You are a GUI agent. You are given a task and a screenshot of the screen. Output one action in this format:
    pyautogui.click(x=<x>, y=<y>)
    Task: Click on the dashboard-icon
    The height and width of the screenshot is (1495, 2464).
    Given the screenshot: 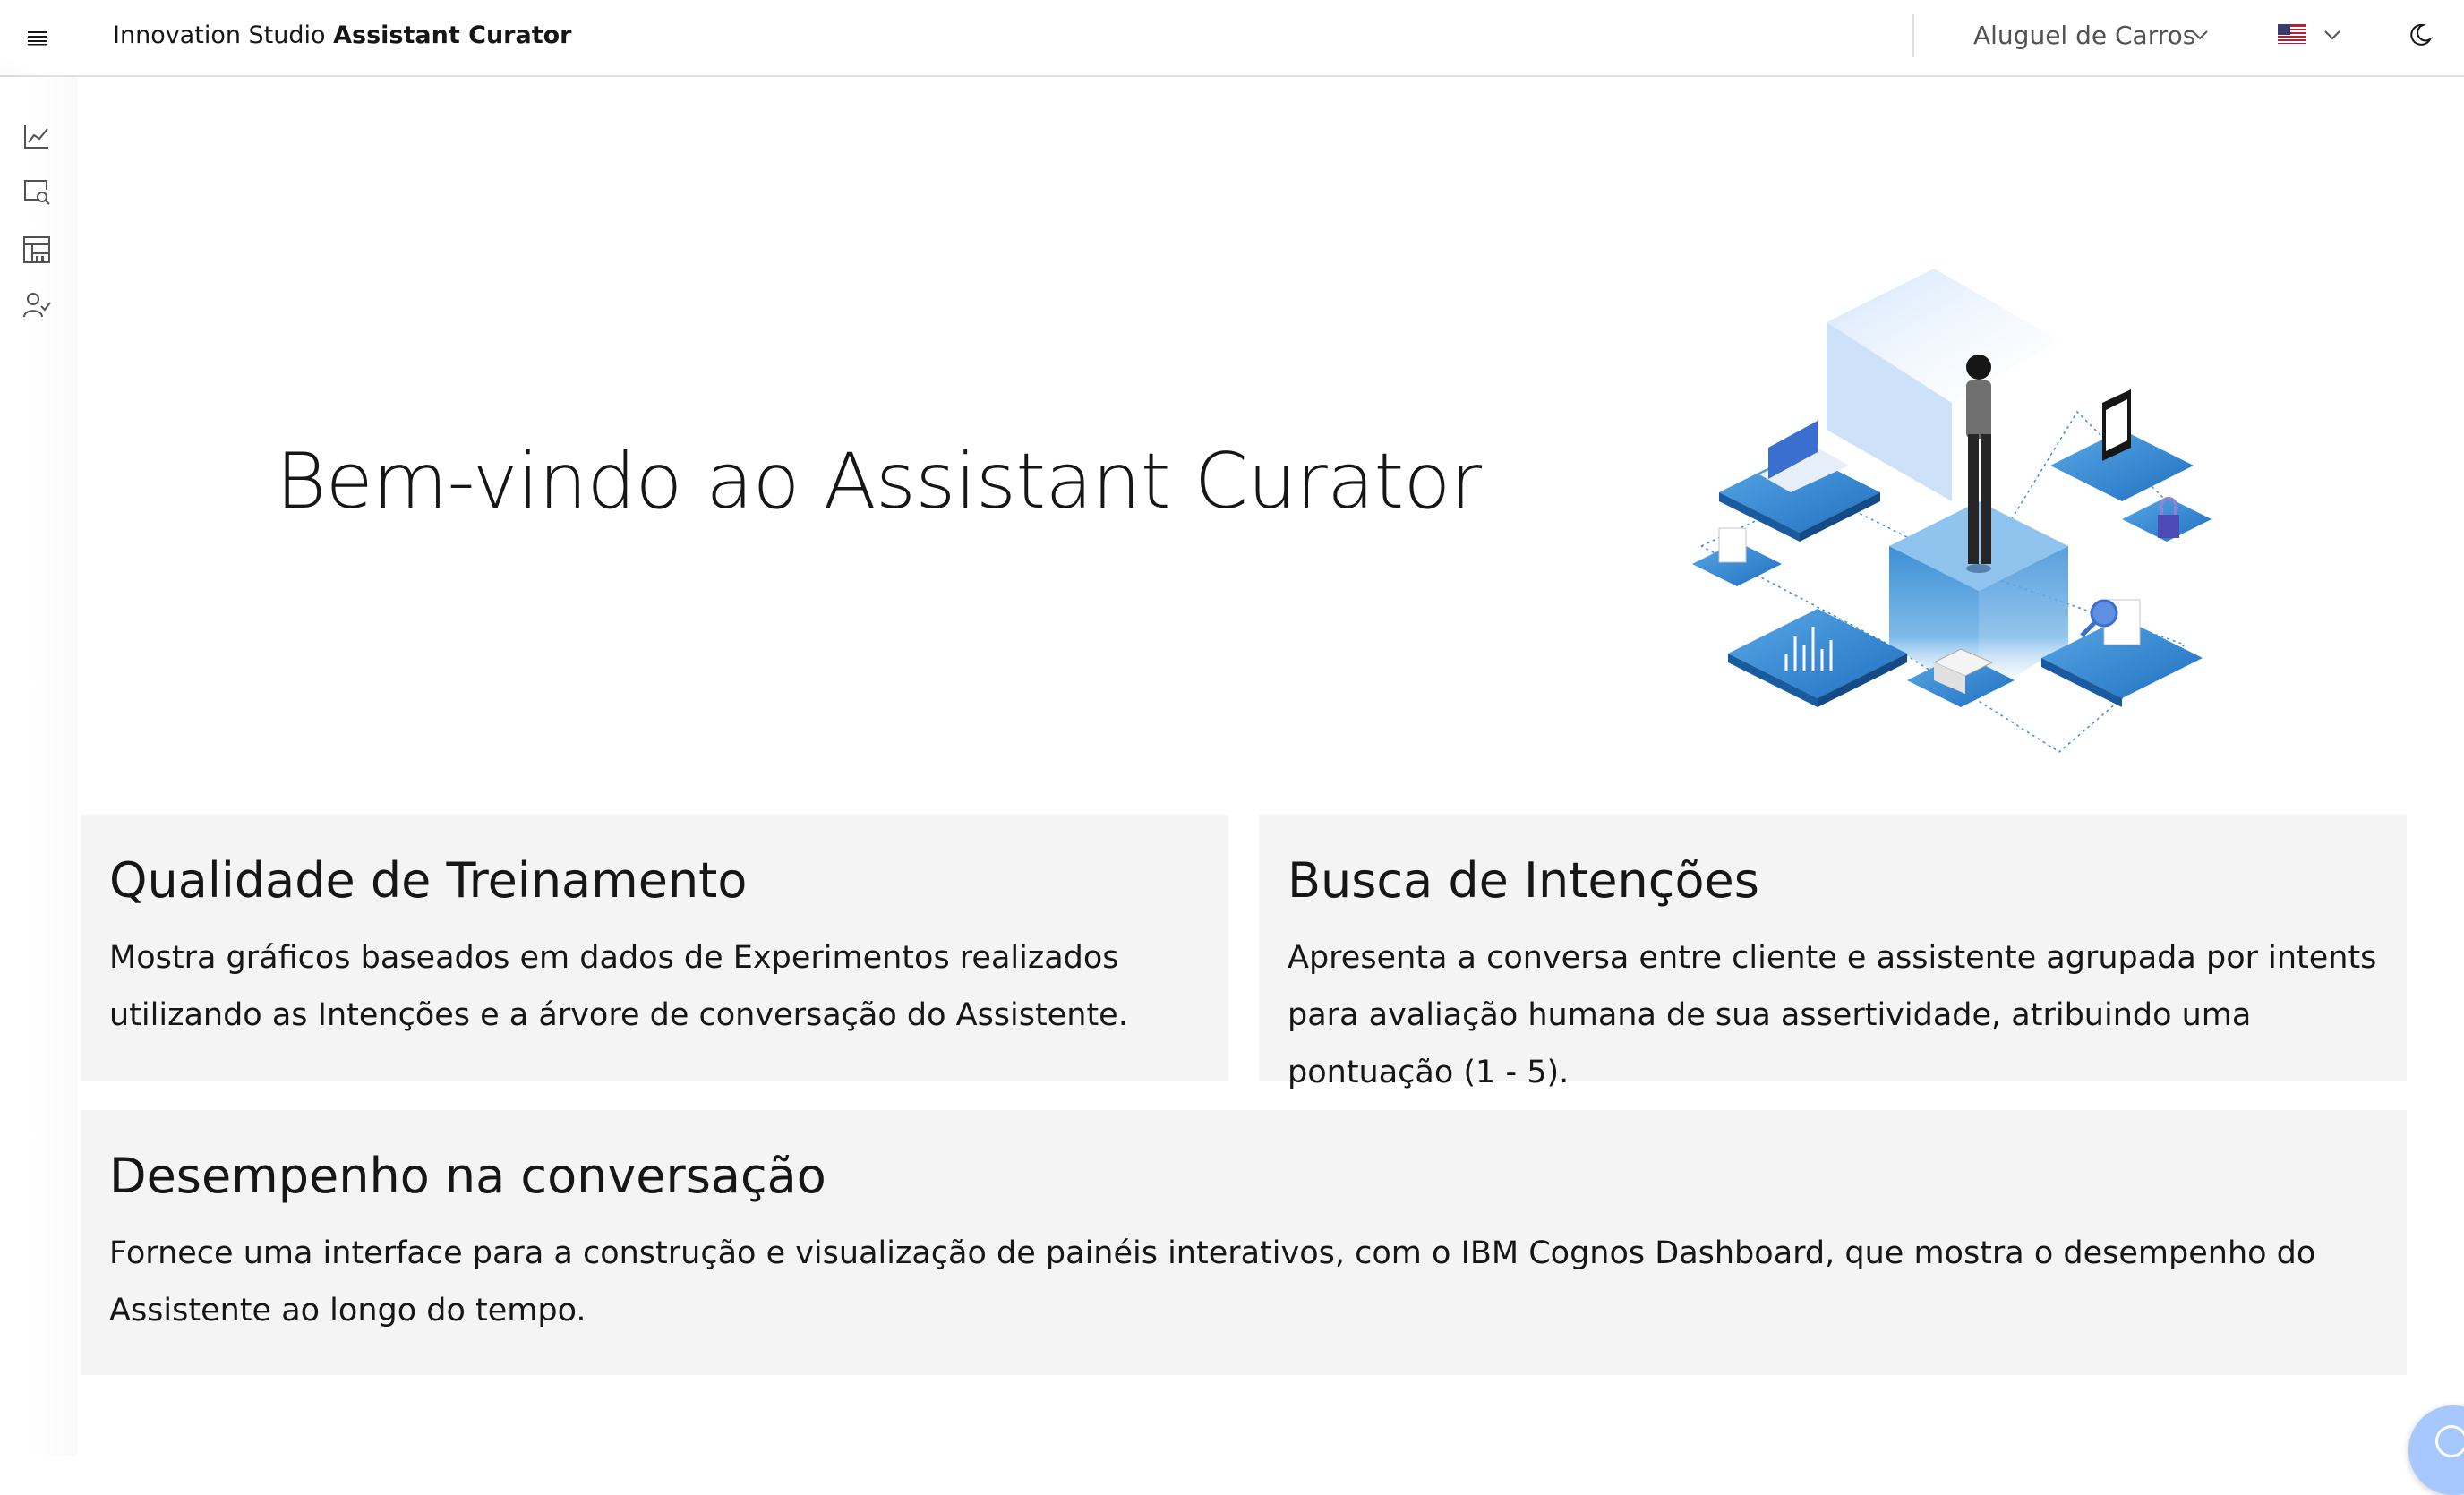 What is the action you would take?
    pyautogui.click(x=36, y=250)
    